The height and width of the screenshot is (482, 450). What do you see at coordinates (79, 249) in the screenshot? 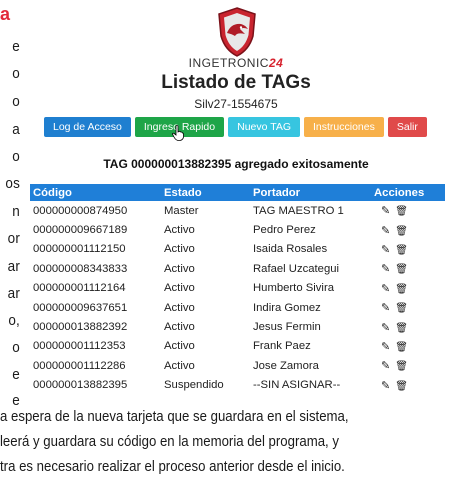
I see `cell-codigo: 000000001112150` at bounding box center [79, 249].